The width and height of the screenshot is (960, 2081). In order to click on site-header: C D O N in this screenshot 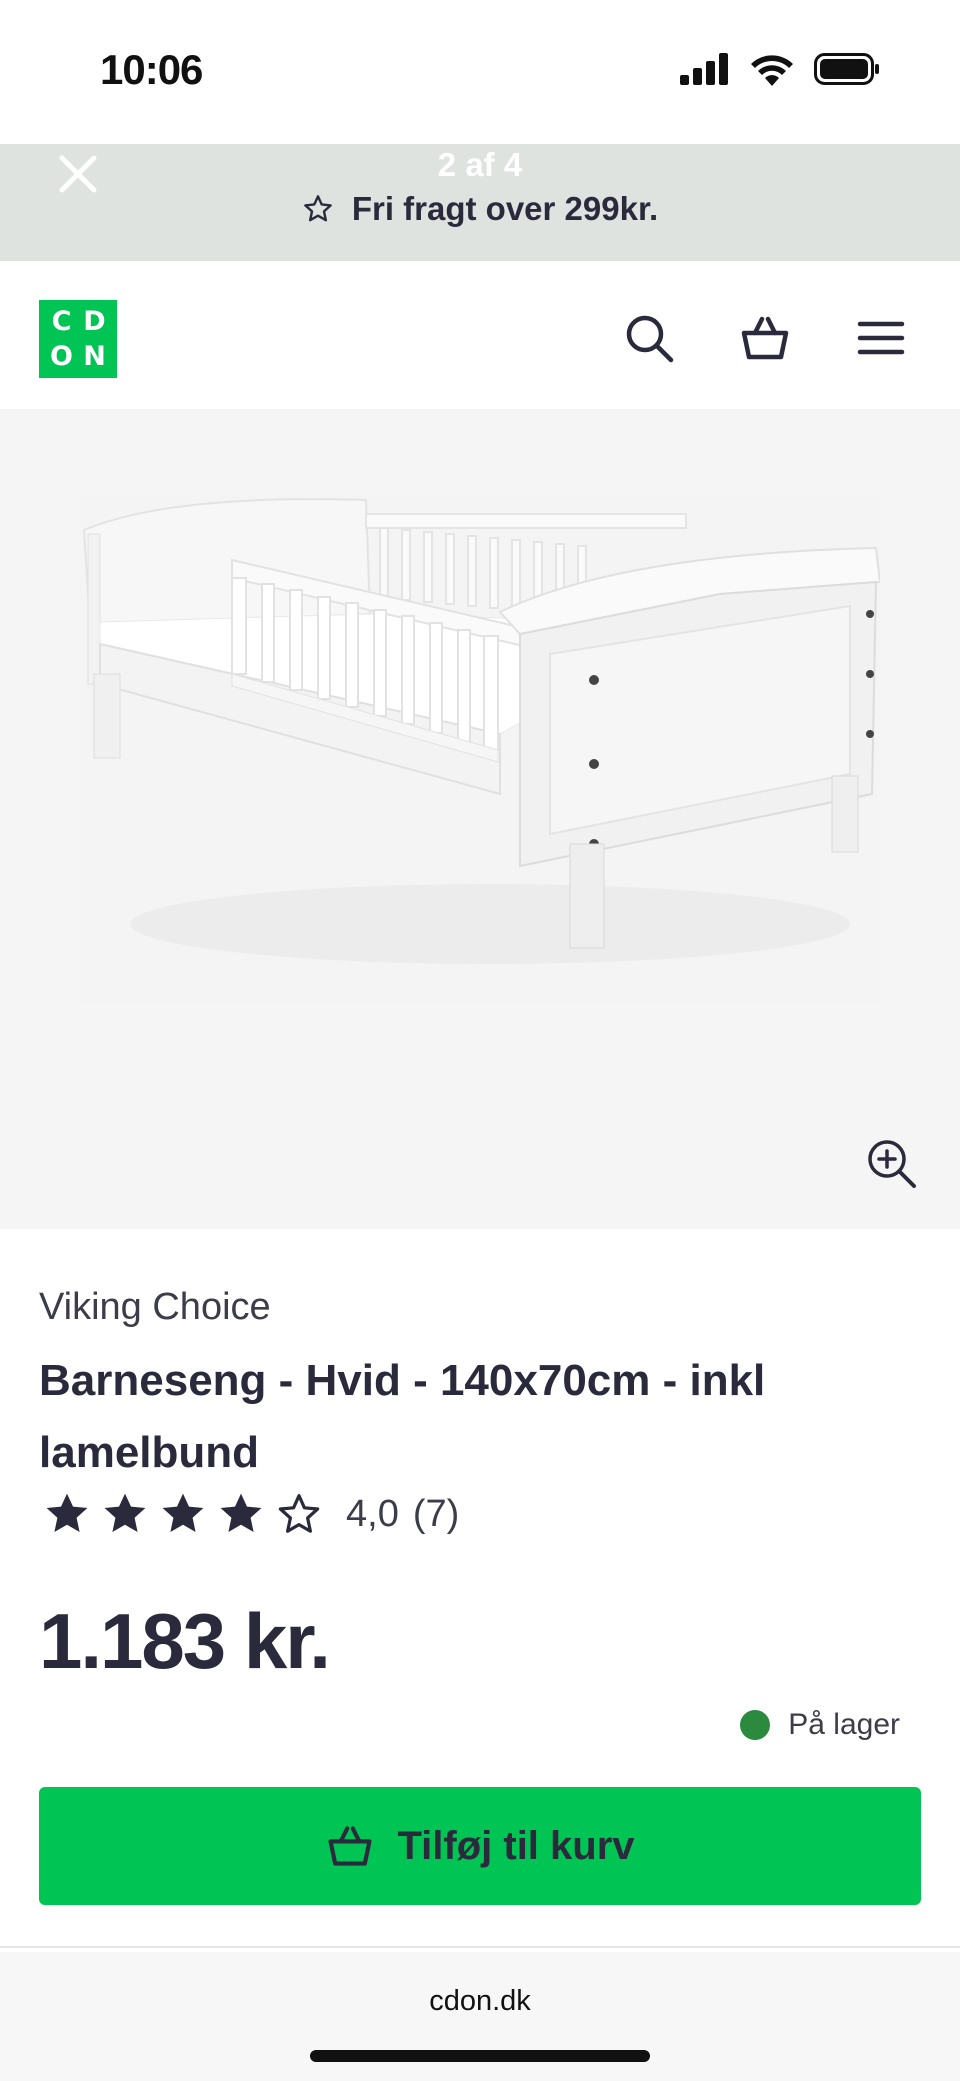, I will do `click(480, 335)`.